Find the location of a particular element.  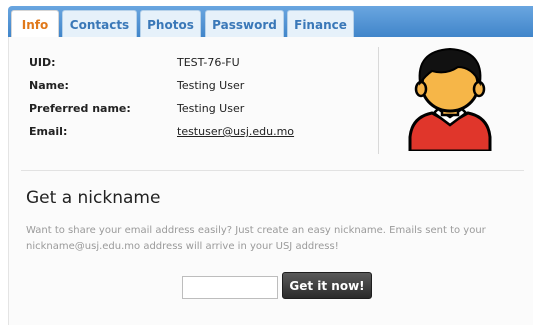

email-link: testuser@usj.edu.mo is located at coordinates (235, 131).